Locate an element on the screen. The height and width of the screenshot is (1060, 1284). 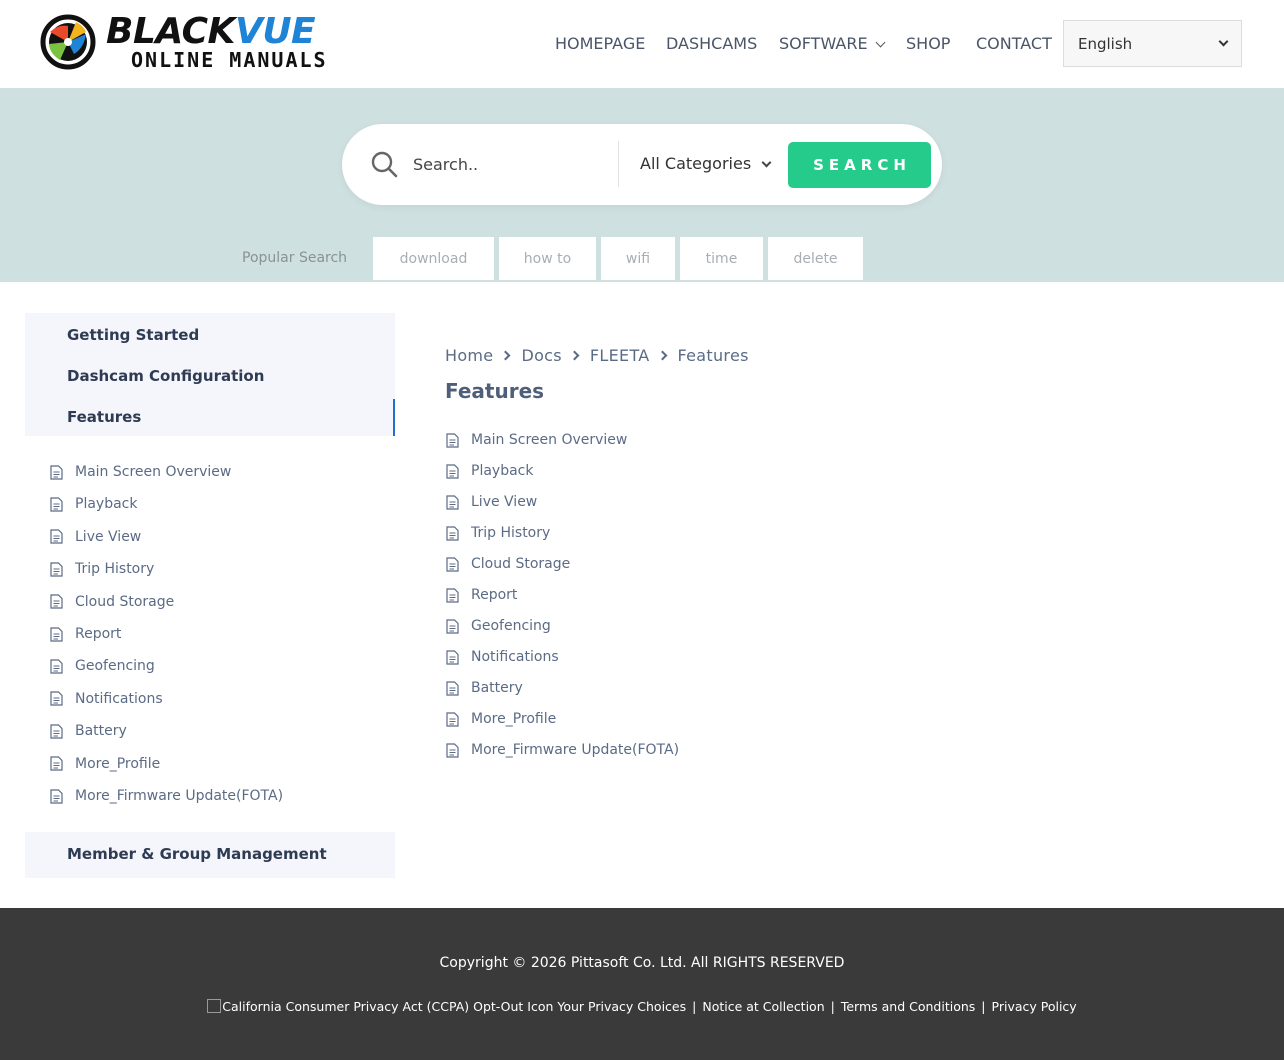
language-selected: English is located at coordinates (1105, 43).